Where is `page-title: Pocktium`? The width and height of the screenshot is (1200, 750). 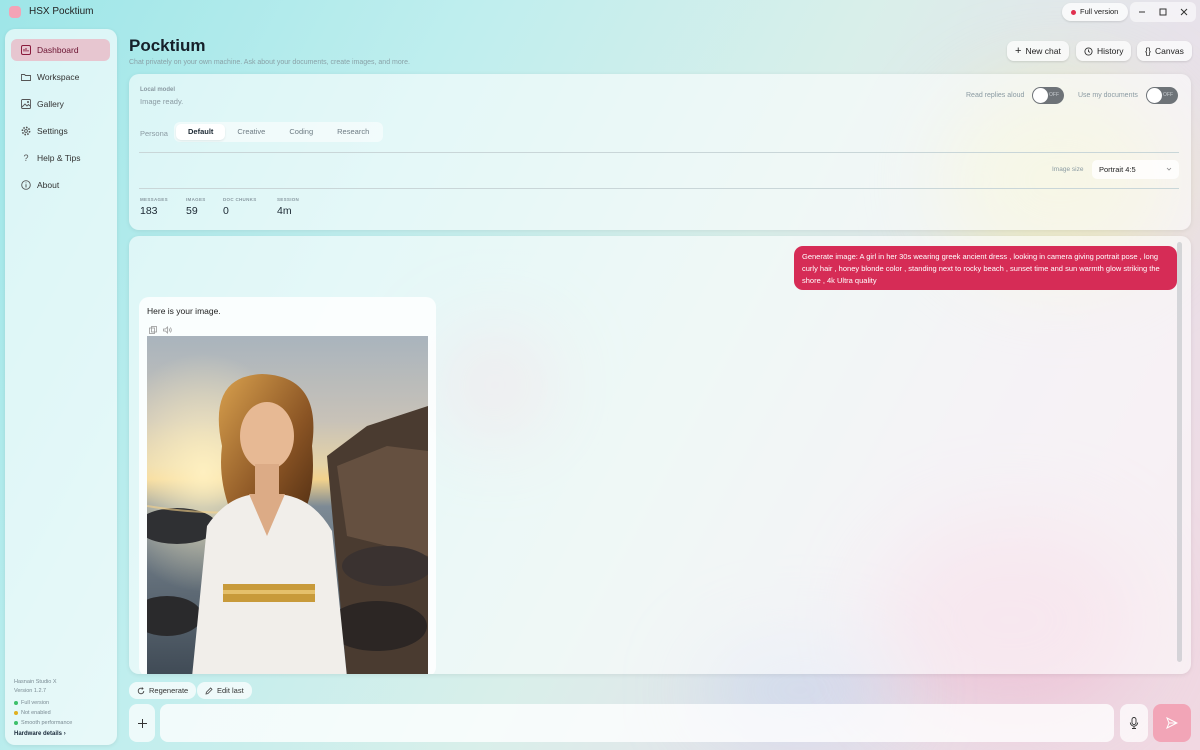
page-title: Pocktium is located at coordinates (167, 45).